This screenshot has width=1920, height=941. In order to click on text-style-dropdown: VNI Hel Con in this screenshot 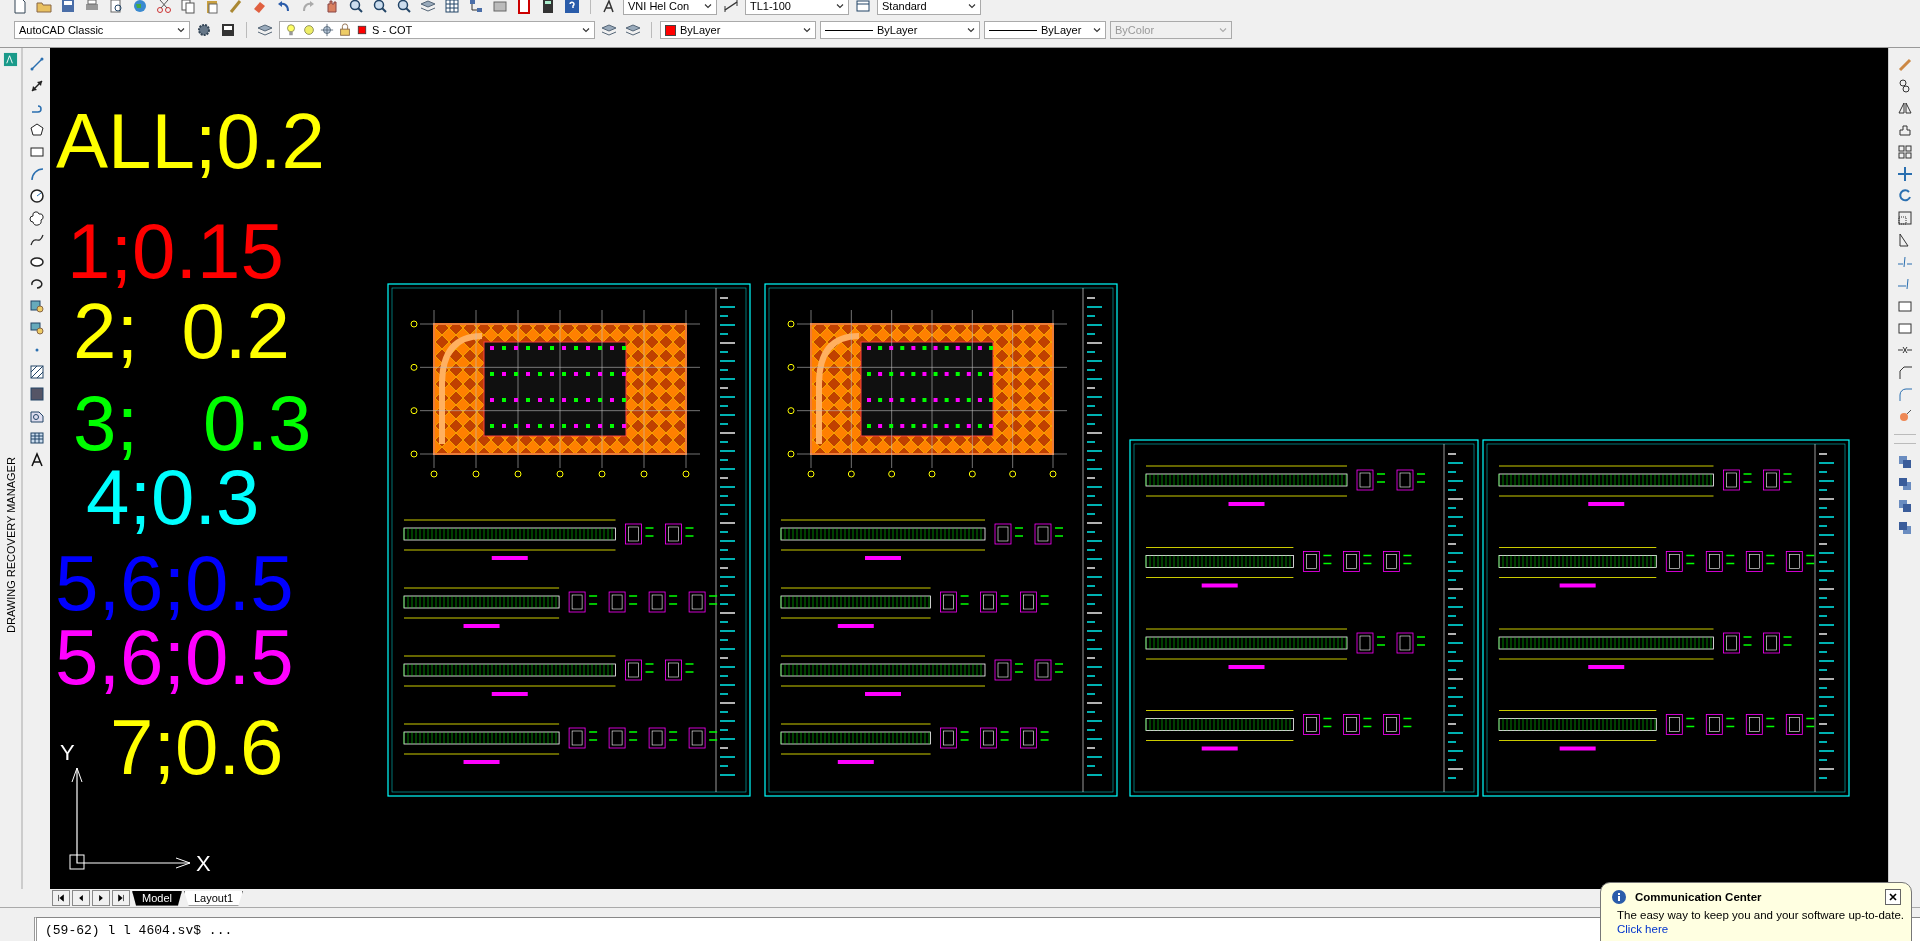, I will do `click(670, 7)`.